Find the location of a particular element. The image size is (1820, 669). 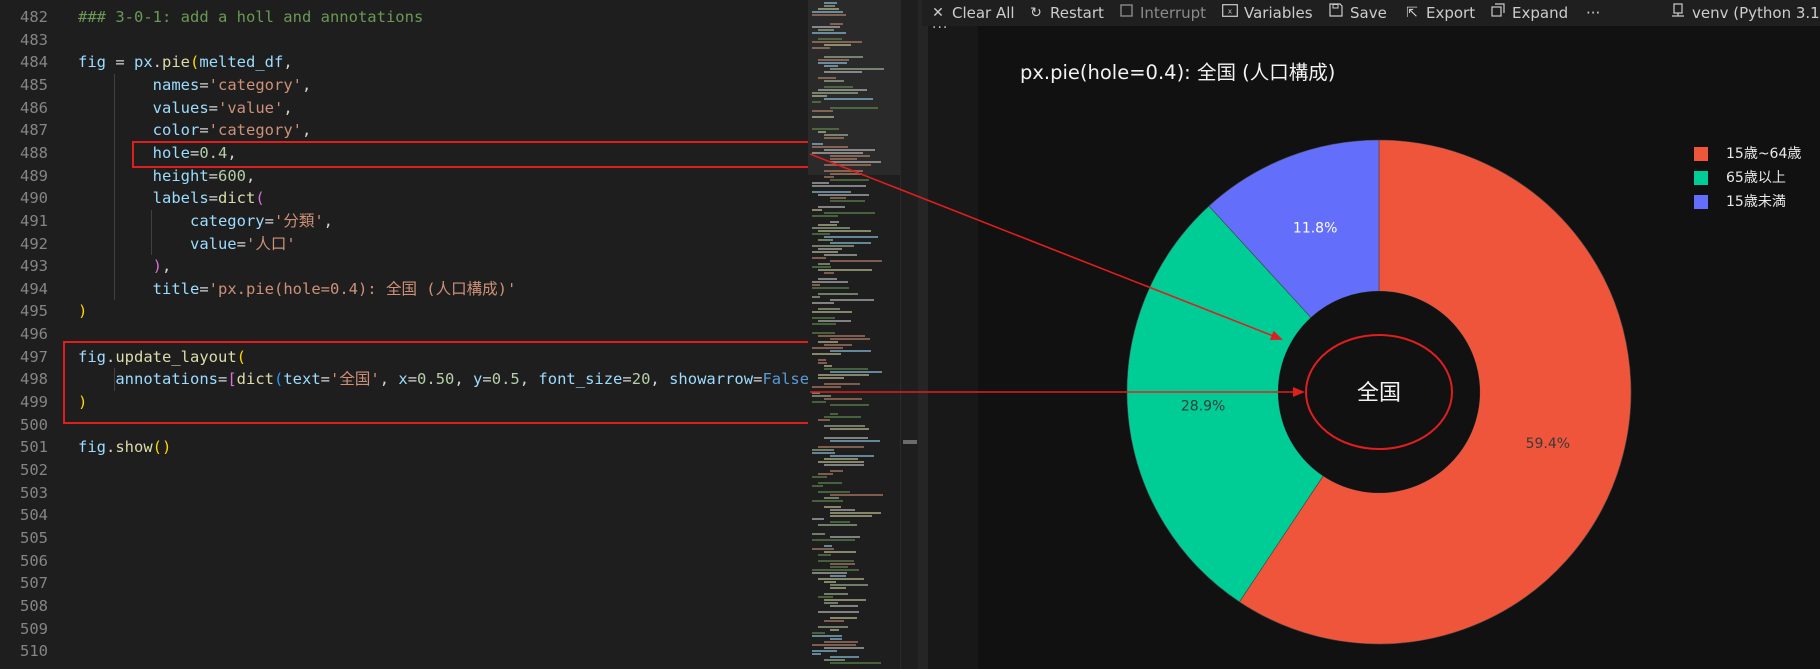

code-line: ), is located at coordinates (125, 266).